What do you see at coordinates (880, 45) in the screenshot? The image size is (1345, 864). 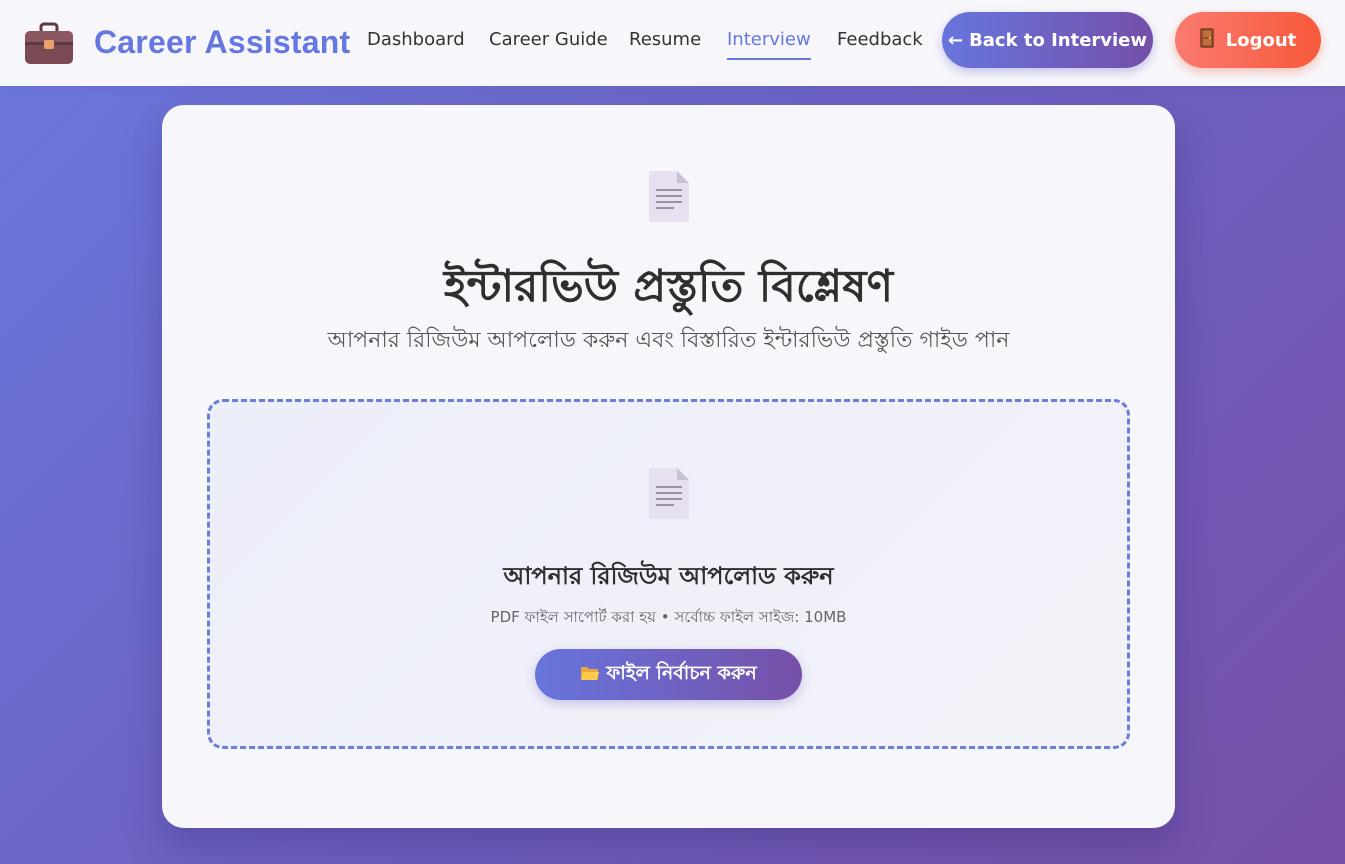 I see `nav-link-feedback: Feedback` at bounding box center [880, 45].